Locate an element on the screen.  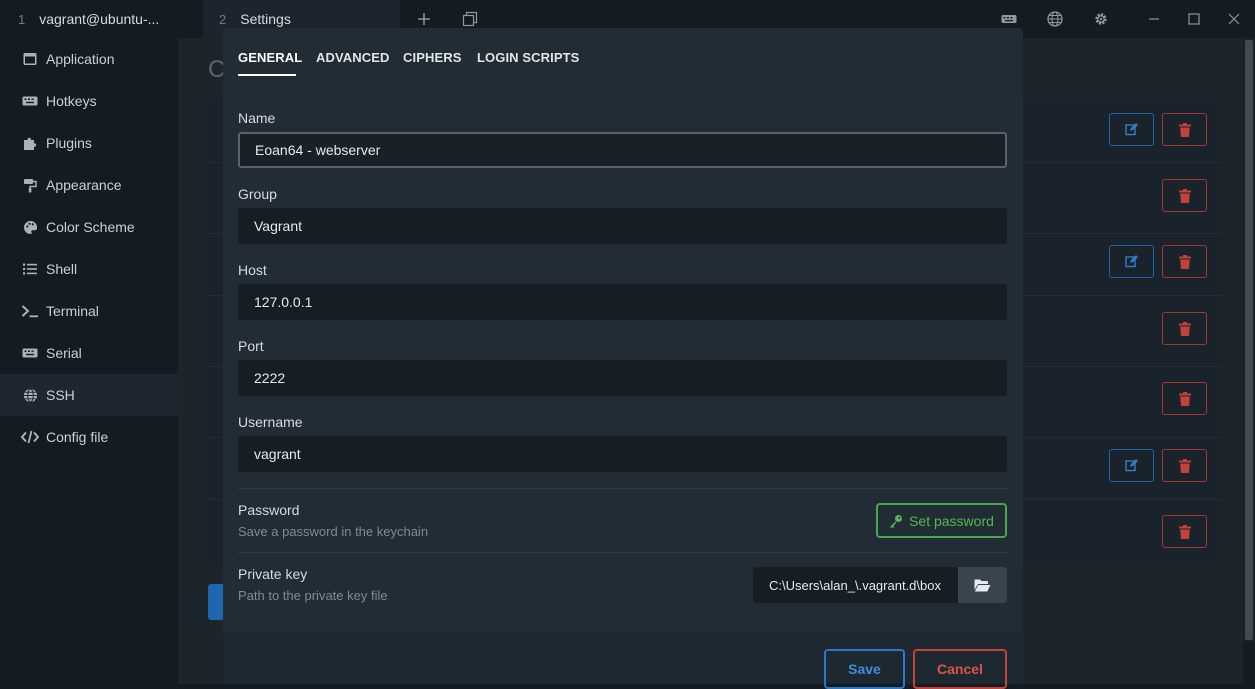
key-icon is located at coordinates (896, 521).